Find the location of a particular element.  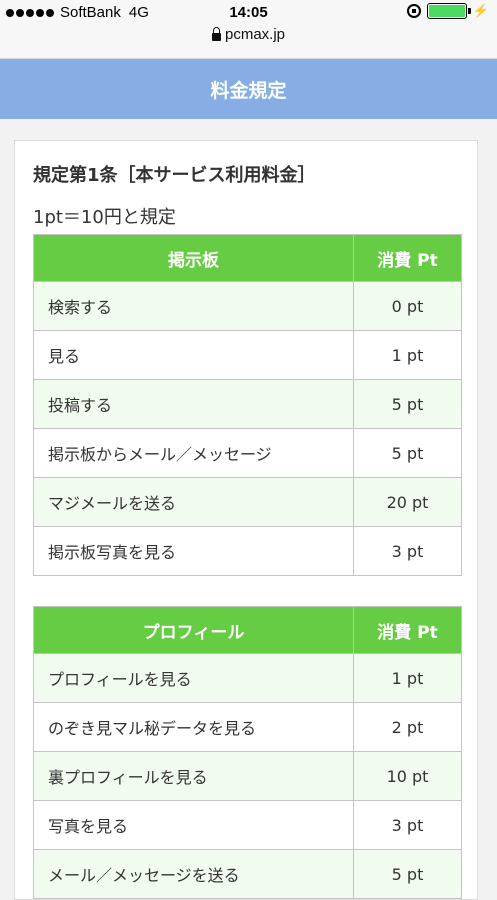

page-header: 料金規定 is located at coordinates (248, 89).